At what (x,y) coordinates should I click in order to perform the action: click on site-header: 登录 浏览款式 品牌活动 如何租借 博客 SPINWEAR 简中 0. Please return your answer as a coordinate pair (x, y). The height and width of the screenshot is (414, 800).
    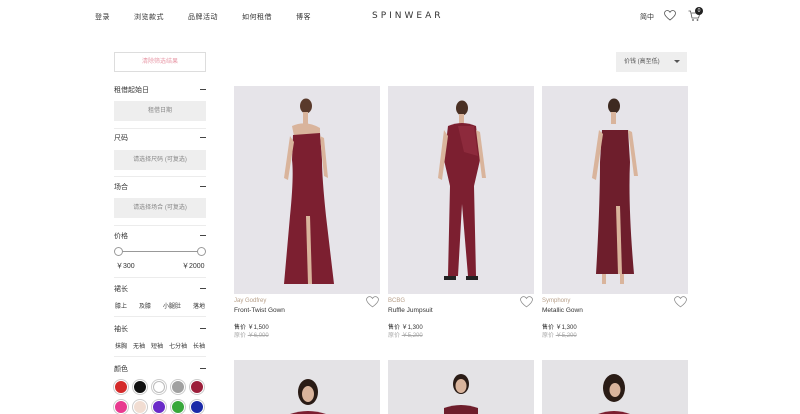
    Looking at the image, I should click on (400, 17).